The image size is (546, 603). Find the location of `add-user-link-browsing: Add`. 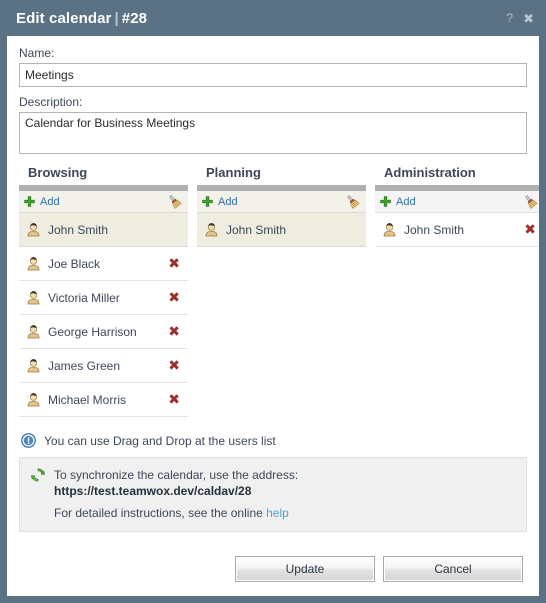

add-user-link-browsing: Add is located at coordinates (50, 202).